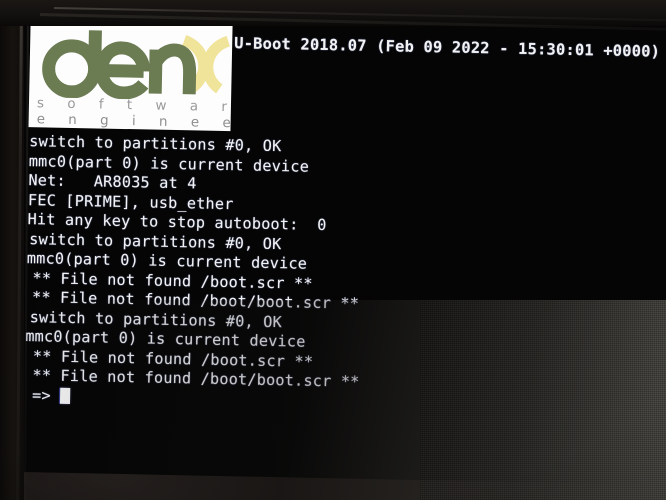 Image resolution: width=666 pixels, height=500 pixels. I want to click on console-prompt-row: =>, so click(51, 395).